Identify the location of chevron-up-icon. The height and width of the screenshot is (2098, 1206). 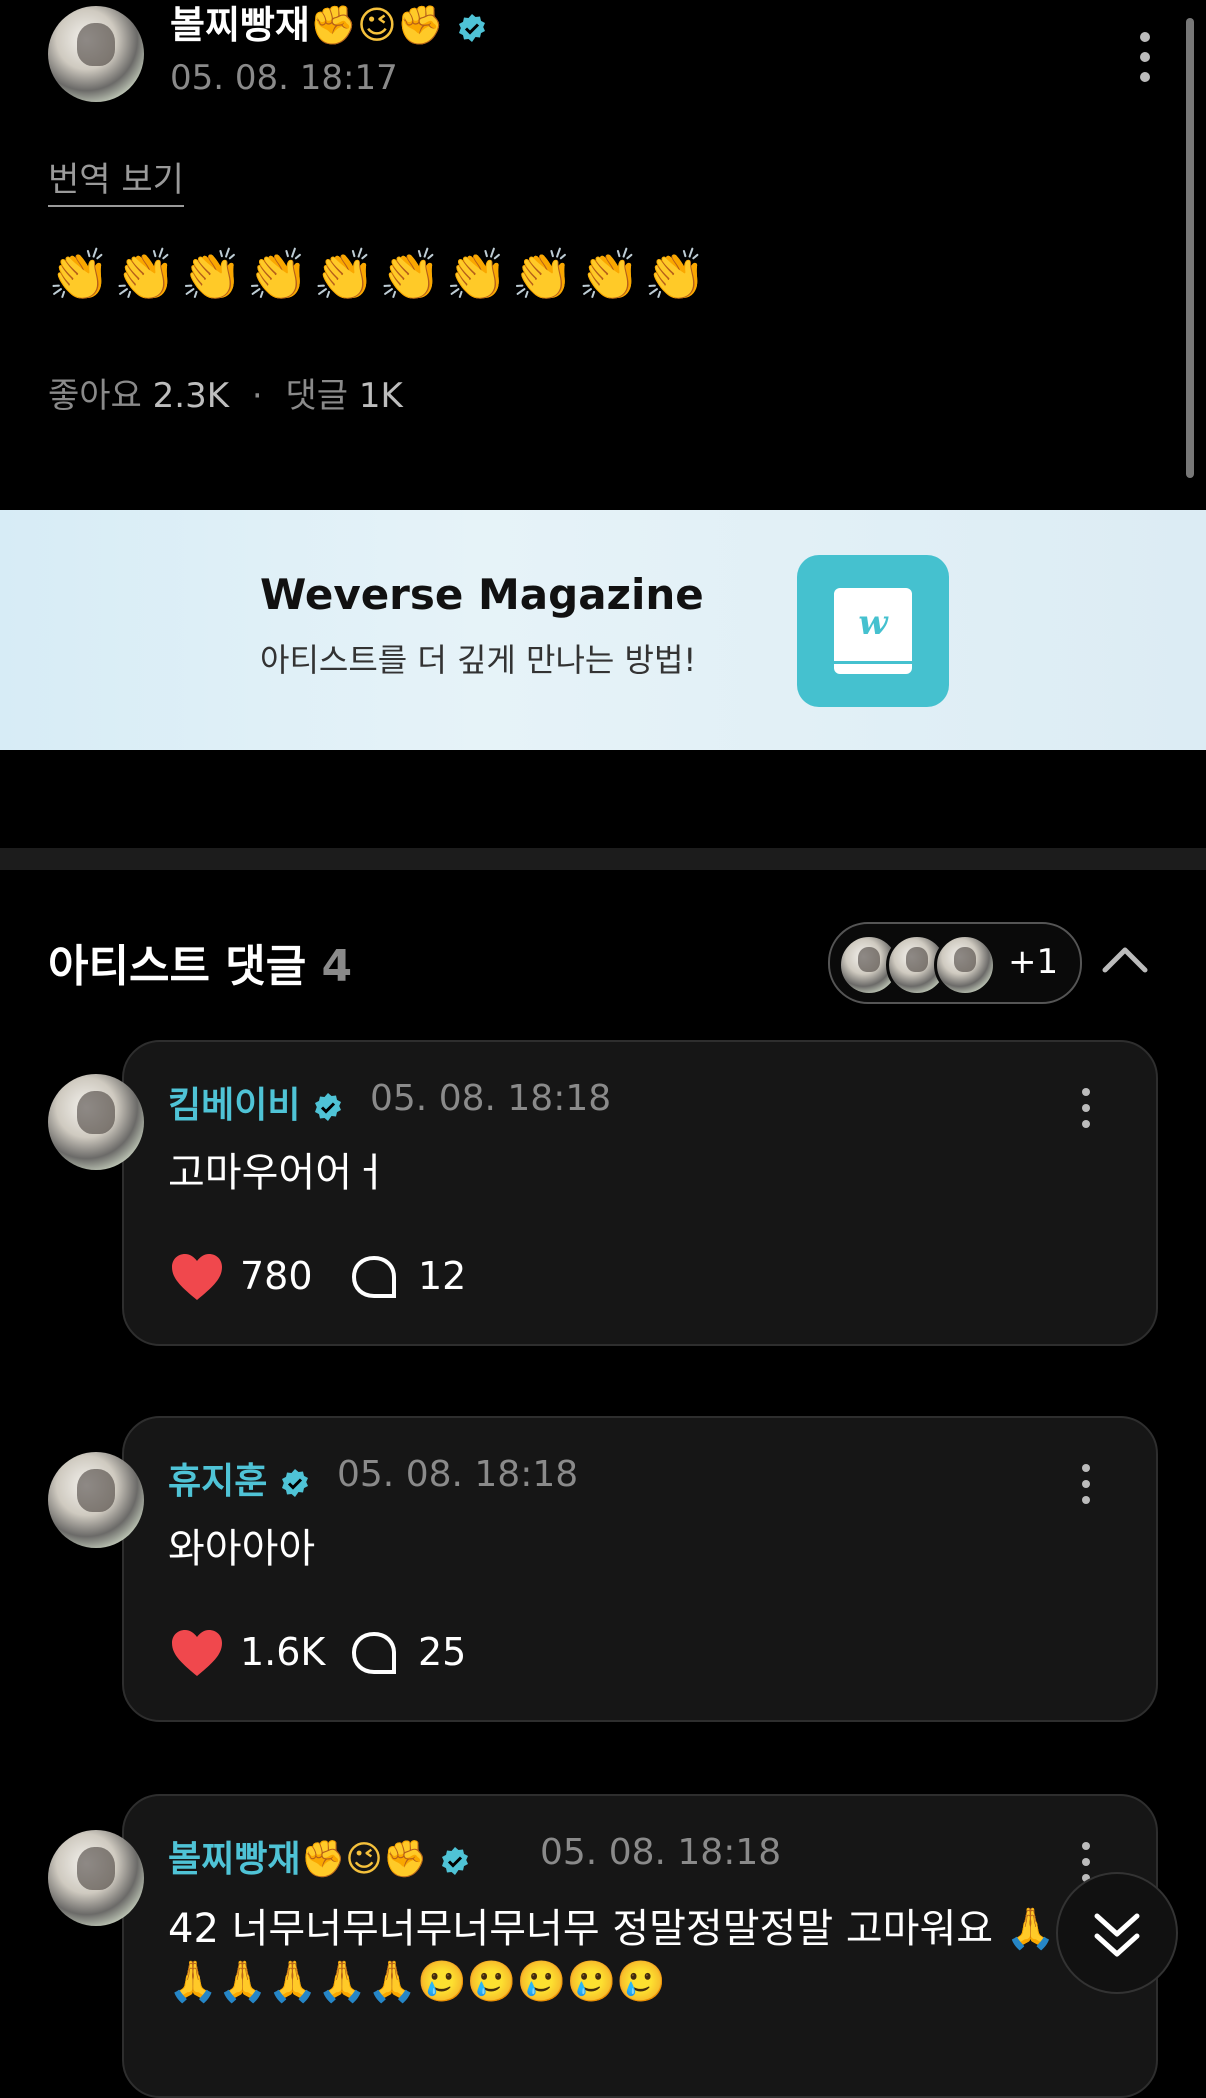
(1125, 960).